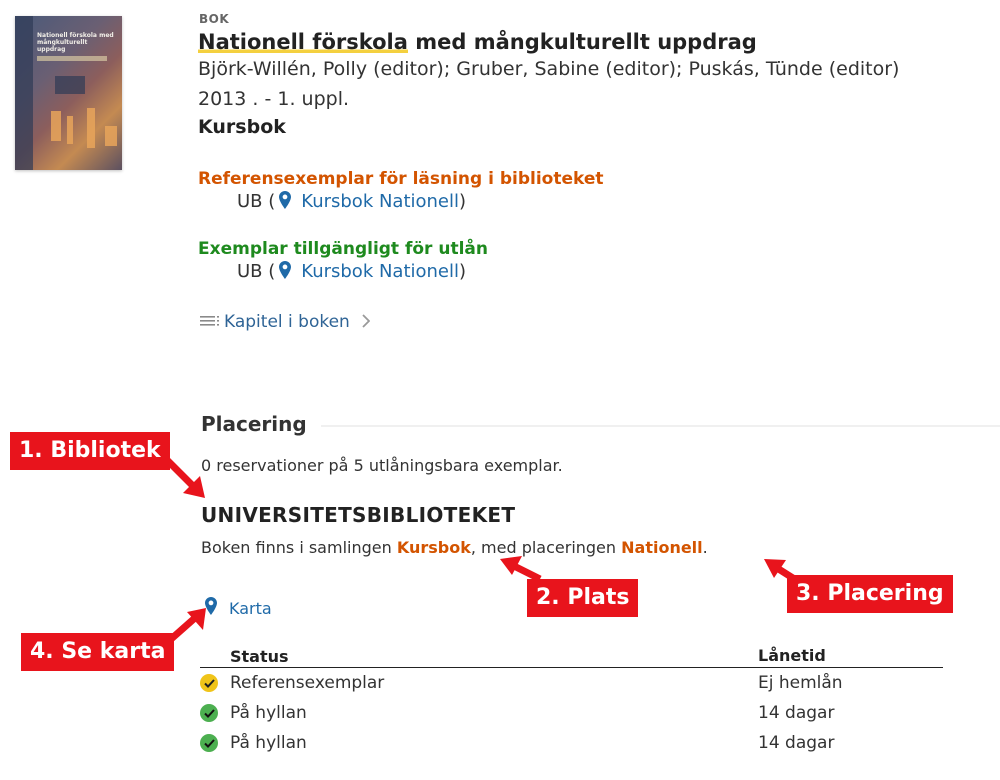 The width and height of the screenshot is (1000, 780). I want to click on map-pin-icon, so click(211, 608).